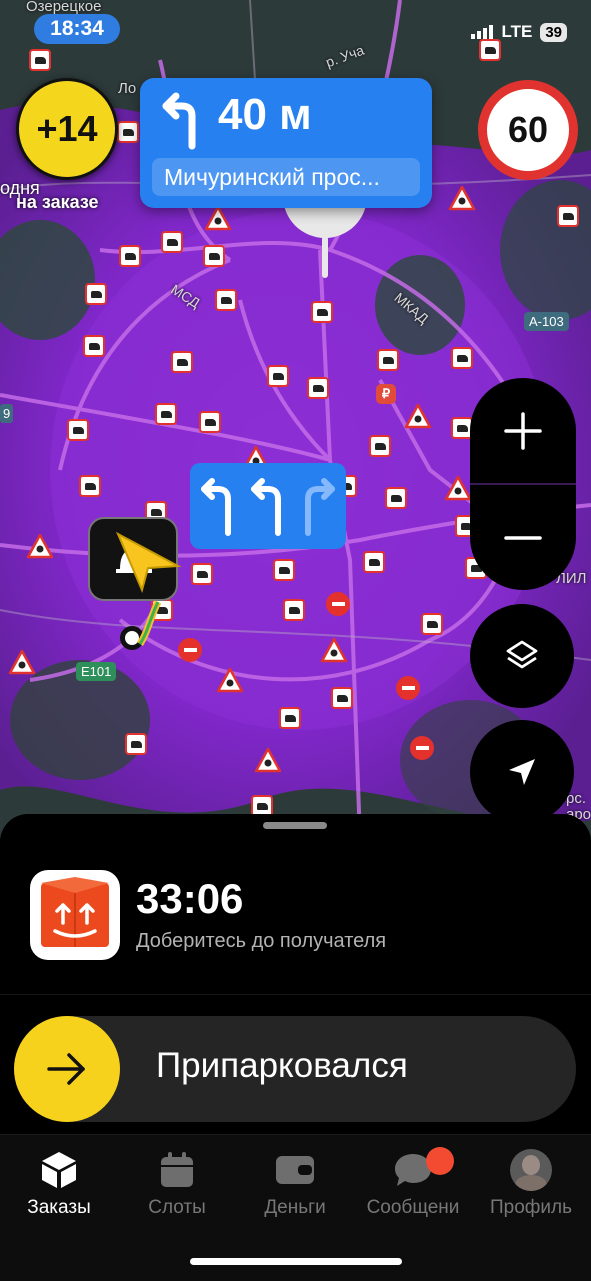 The width and height of the screenshot is (591, 1281). I want to click on payment-point-marker-icon: ₽, so click(386, 394).